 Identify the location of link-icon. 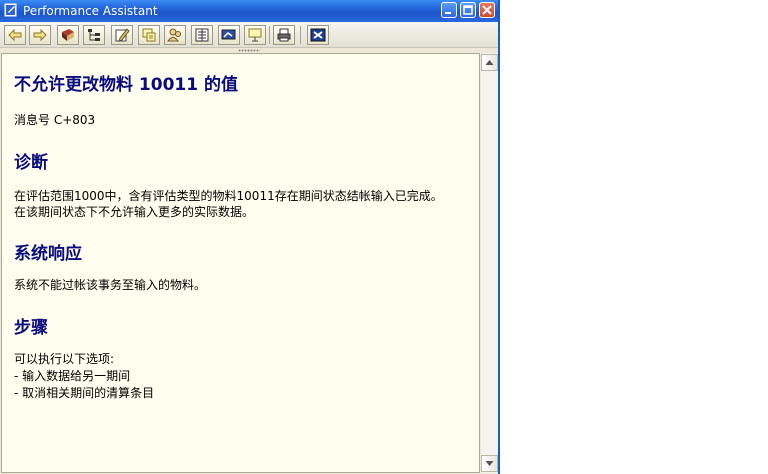
(255, 35).